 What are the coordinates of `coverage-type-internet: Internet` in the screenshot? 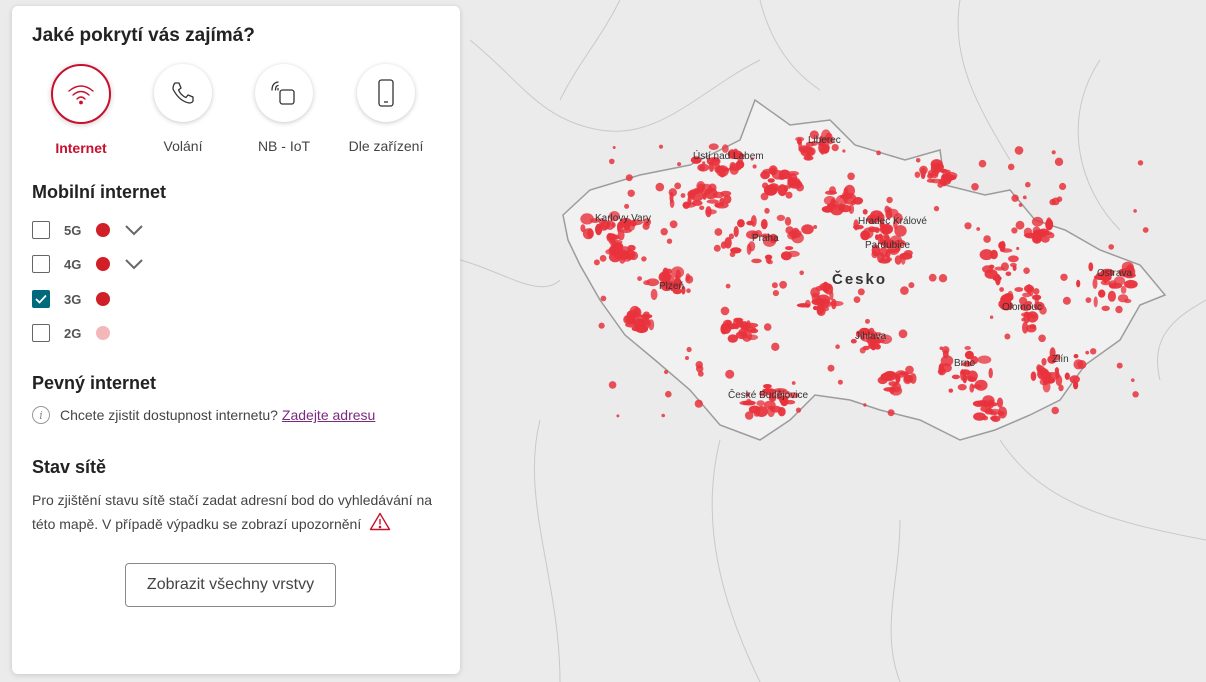 It's located at (81, 110).